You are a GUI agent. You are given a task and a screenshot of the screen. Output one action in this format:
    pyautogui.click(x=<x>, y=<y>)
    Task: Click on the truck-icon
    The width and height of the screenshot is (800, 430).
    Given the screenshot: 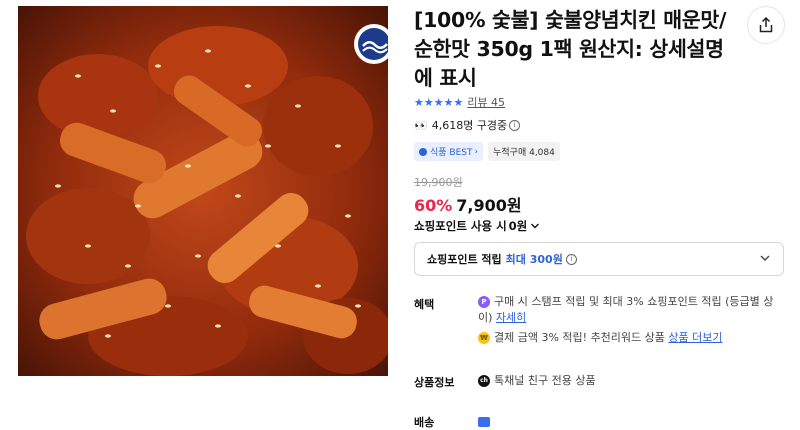 What is the action you would take?
    pyautogui.click(x=484, y=422)
    